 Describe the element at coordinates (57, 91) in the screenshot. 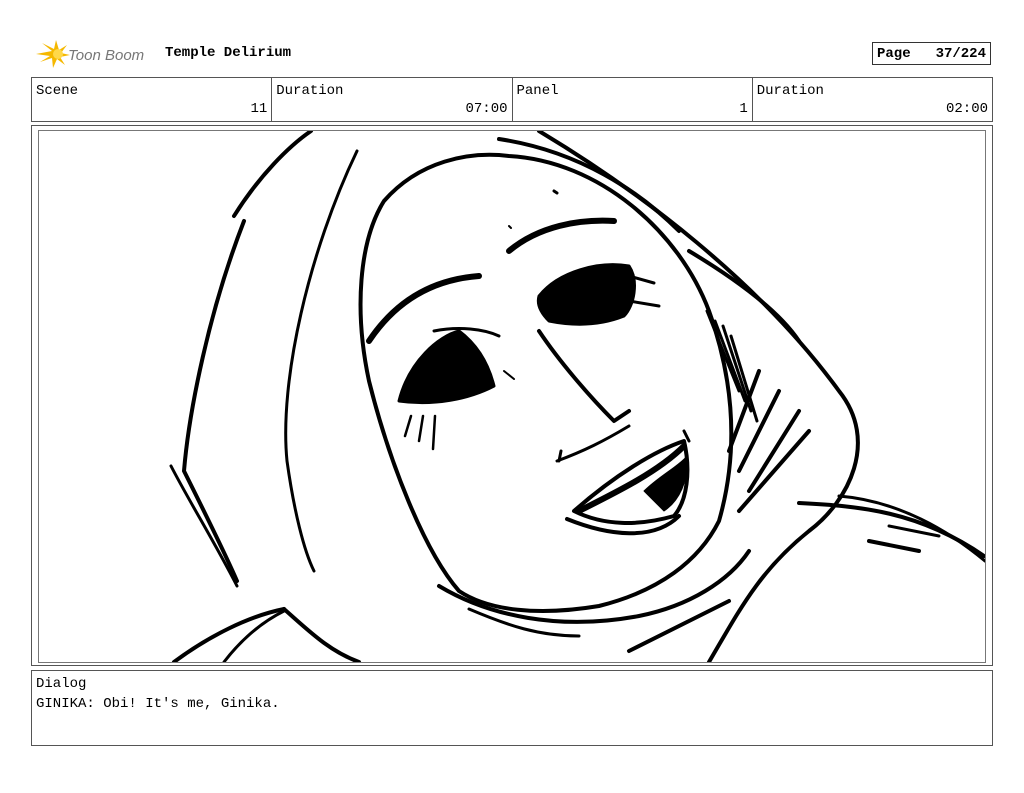

I see `scene-label: Scene` at that location.